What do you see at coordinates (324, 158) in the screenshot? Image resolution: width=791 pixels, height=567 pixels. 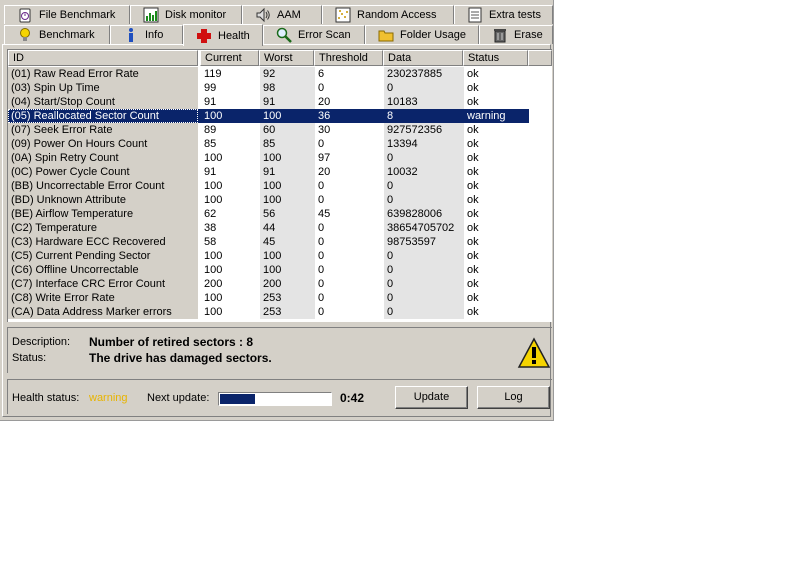 I see `cell-threshold: 97` at bounding box center [324, 158].